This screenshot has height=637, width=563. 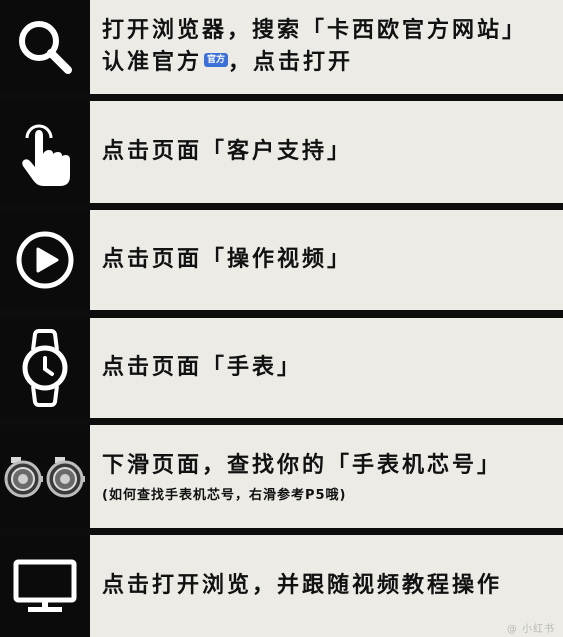 What do you see at coordinates (216, 60) in the screenshot?
I see `official-badge: 官方` at bounding box center [216, 60].